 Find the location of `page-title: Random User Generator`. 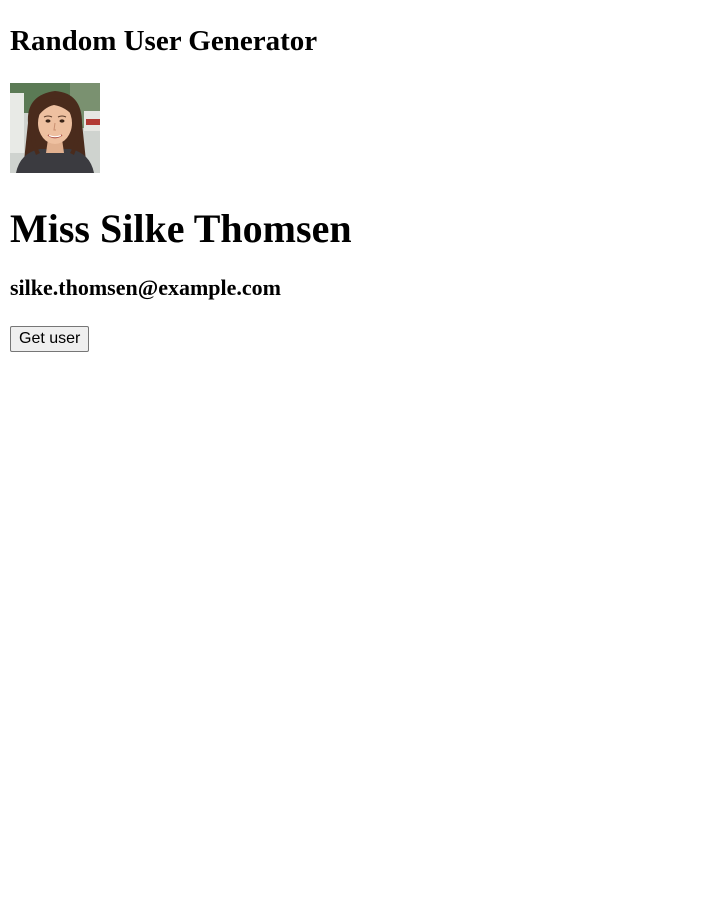

page-title: Random User Generator is located at coordinates (164, 41).